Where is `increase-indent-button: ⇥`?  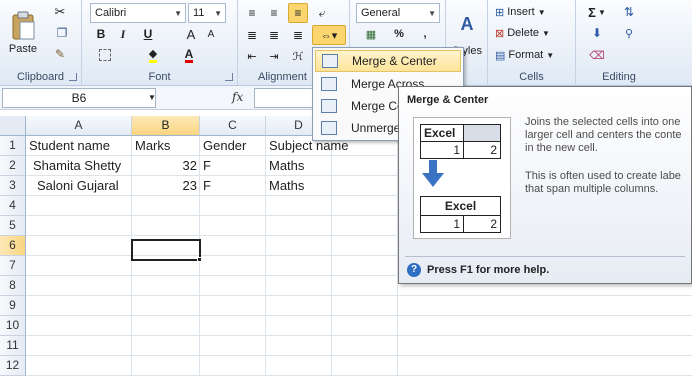 increase-indent-button: ⇥ is located at coordinates (274, 56).